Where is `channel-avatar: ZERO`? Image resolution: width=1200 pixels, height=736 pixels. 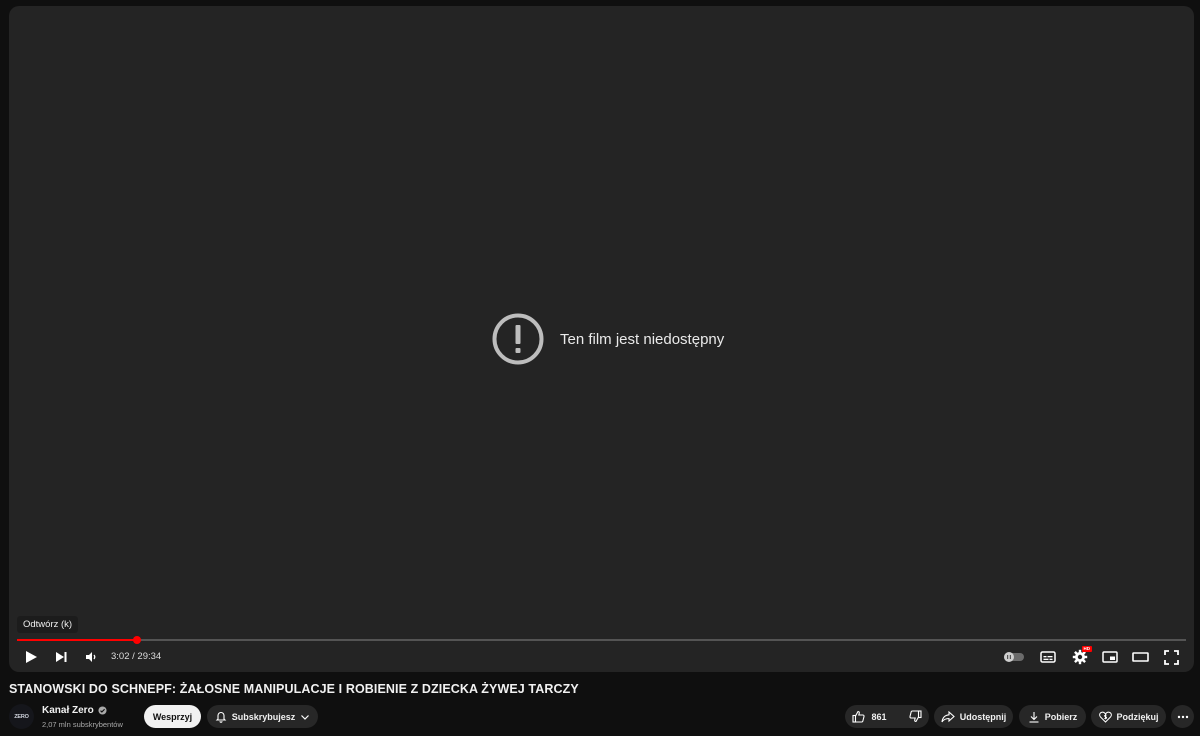 channel-avatar: ZERO is located at coordinates (21, 716).